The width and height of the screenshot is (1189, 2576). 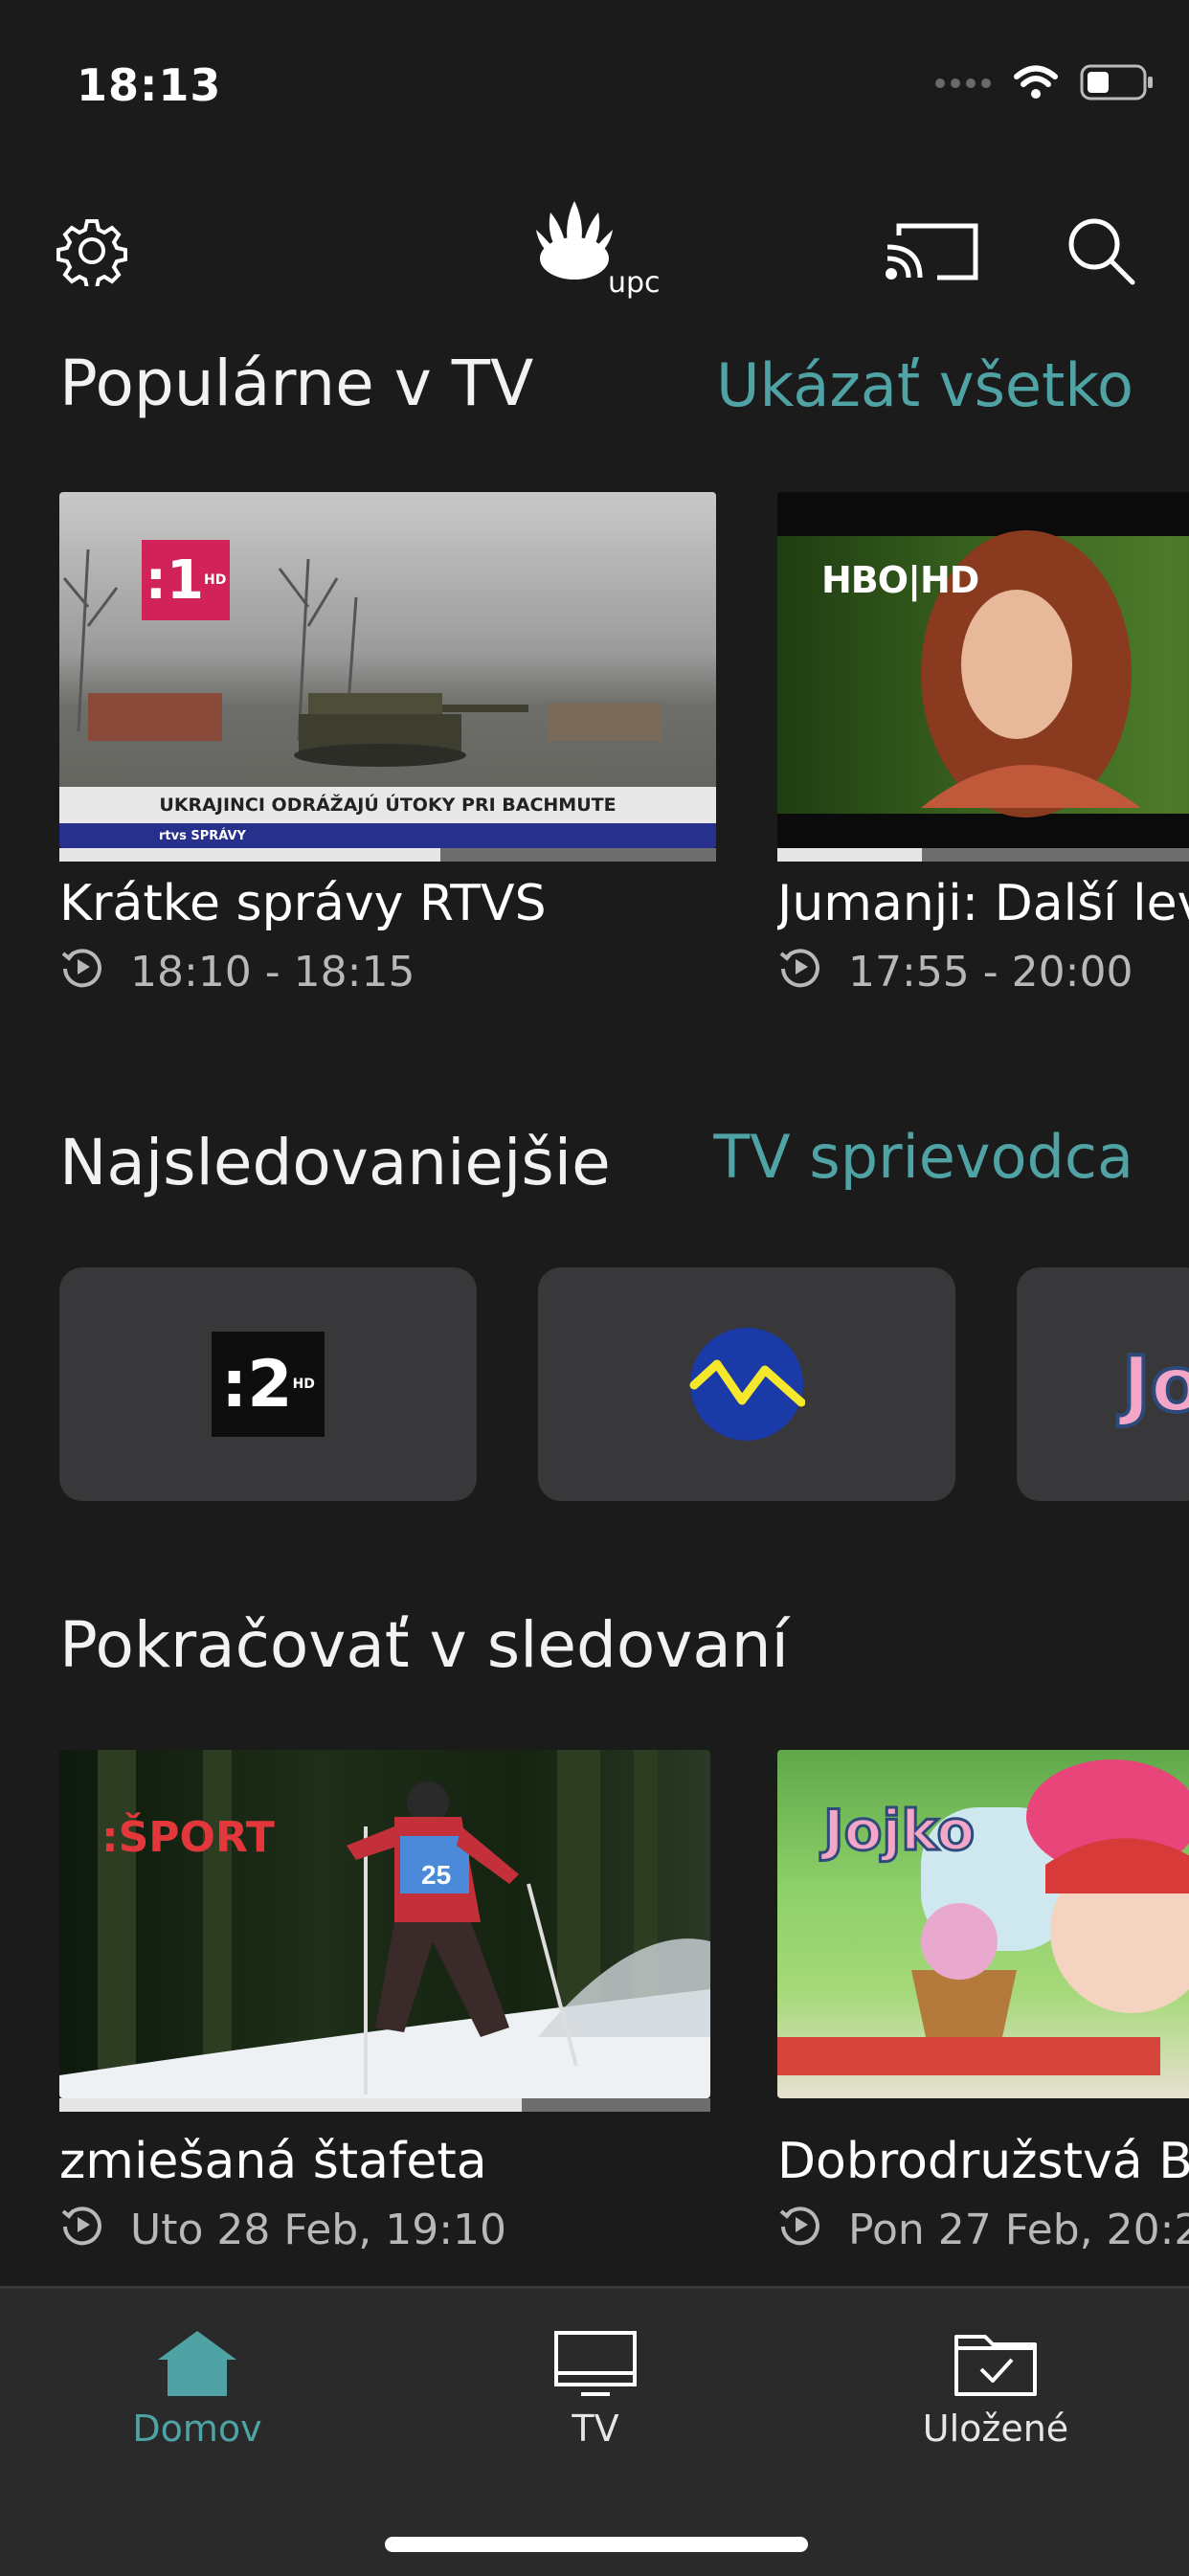 I want to click on cast-icon, so click(x=931, y=251).